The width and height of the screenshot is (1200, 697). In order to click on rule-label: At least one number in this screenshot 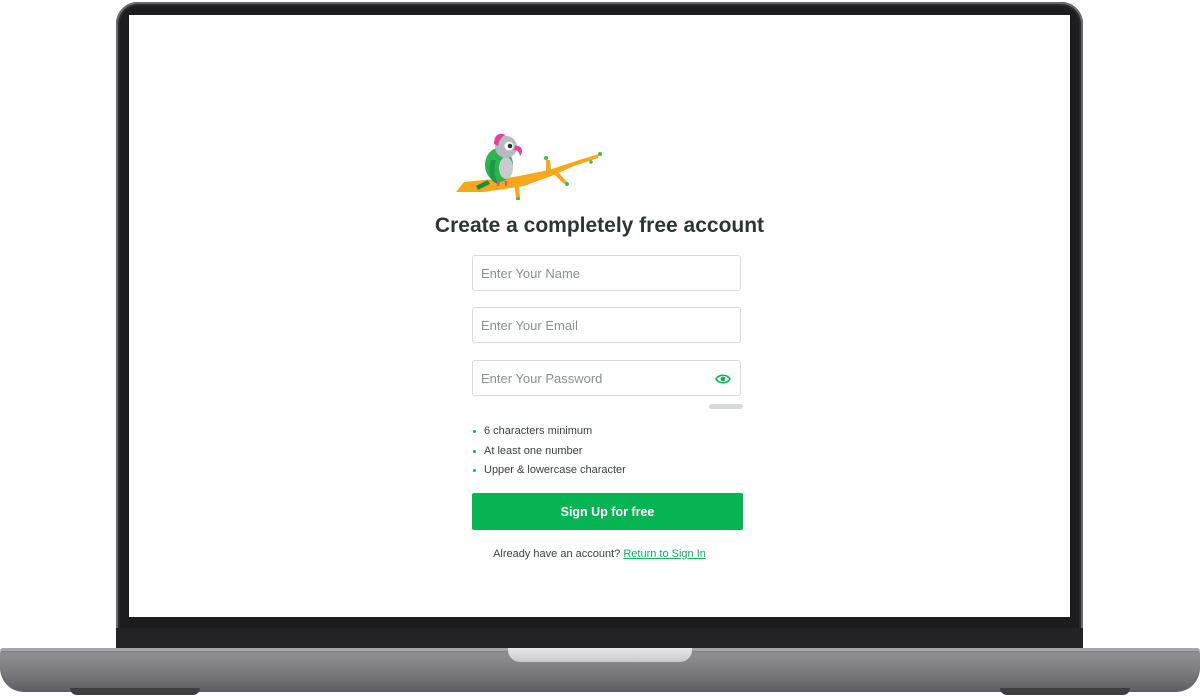, I will do `click(533, 450)`.